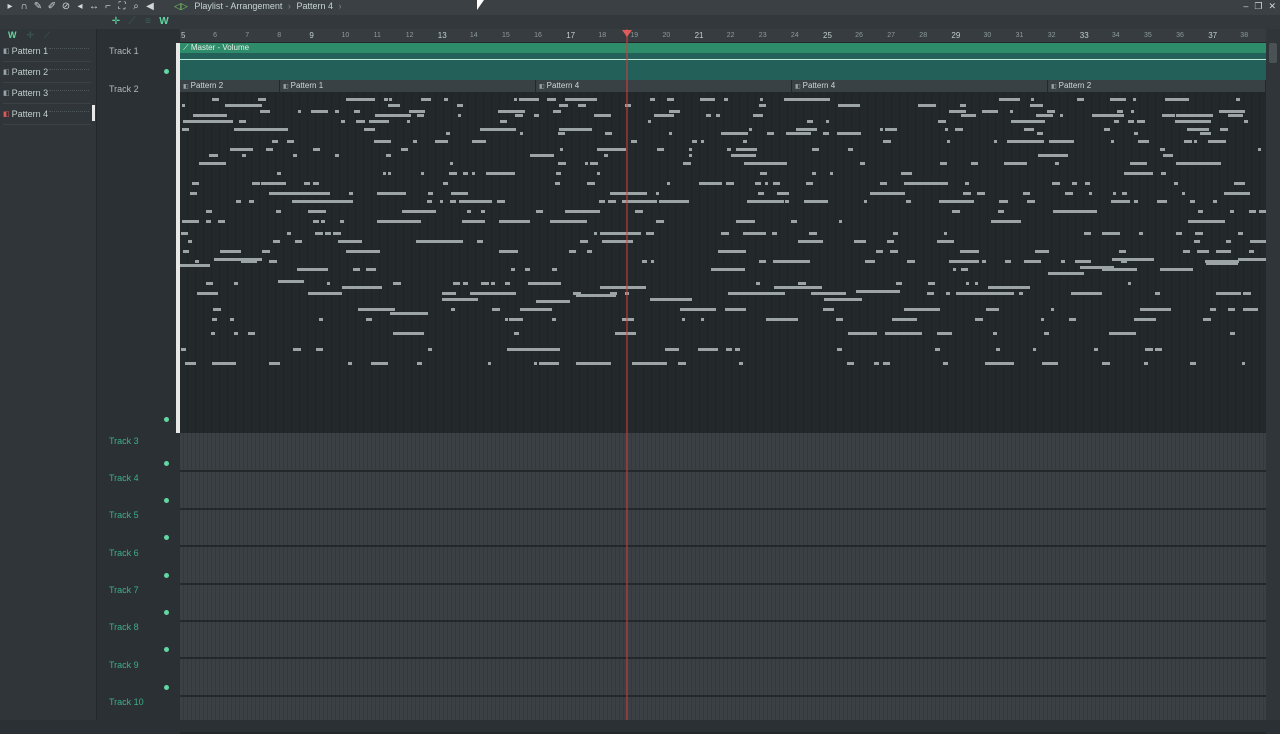 The height and width of the screenshot is (734, 1280). I want to click on slice-icon: ⌐, so click(108, 7).